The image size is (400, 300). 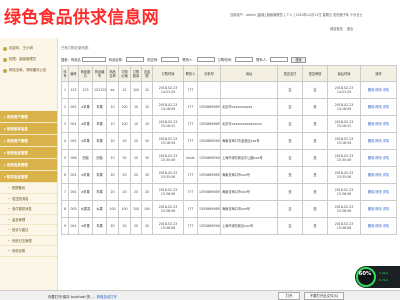 What do you see at coordinates (377, 277) in the screenshot?
I see `performance-widget: 60% 1.0k/s 0.7k/s` at bounding box center [377, 277].